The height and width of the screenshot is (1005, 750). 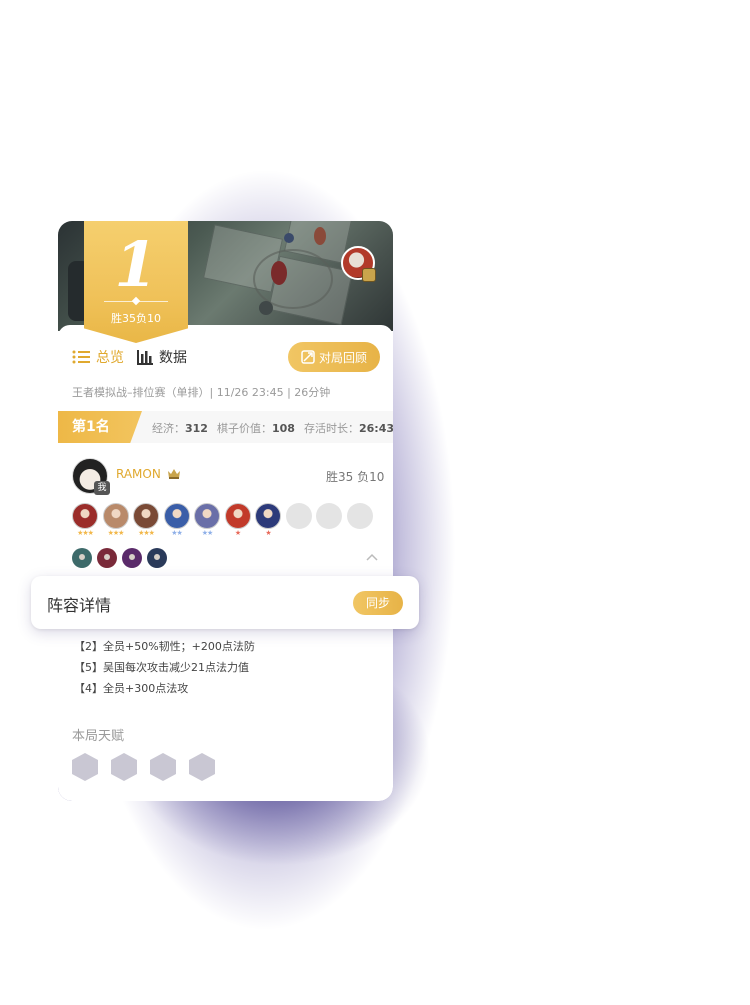 What do you see at coordinates (293, 279) in the screenshot?
I see `board-circle` at bounding box center [293, 279].